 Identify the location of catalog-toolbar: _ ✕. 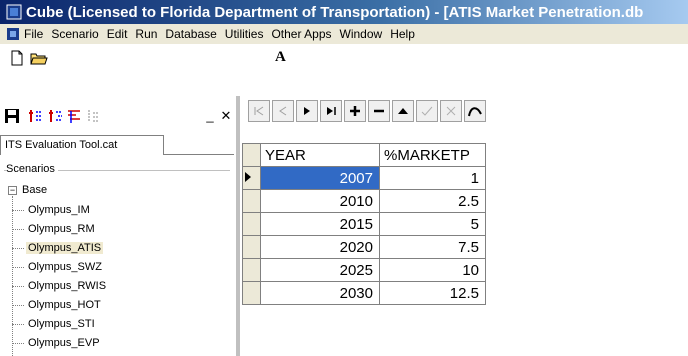
(120, 116).